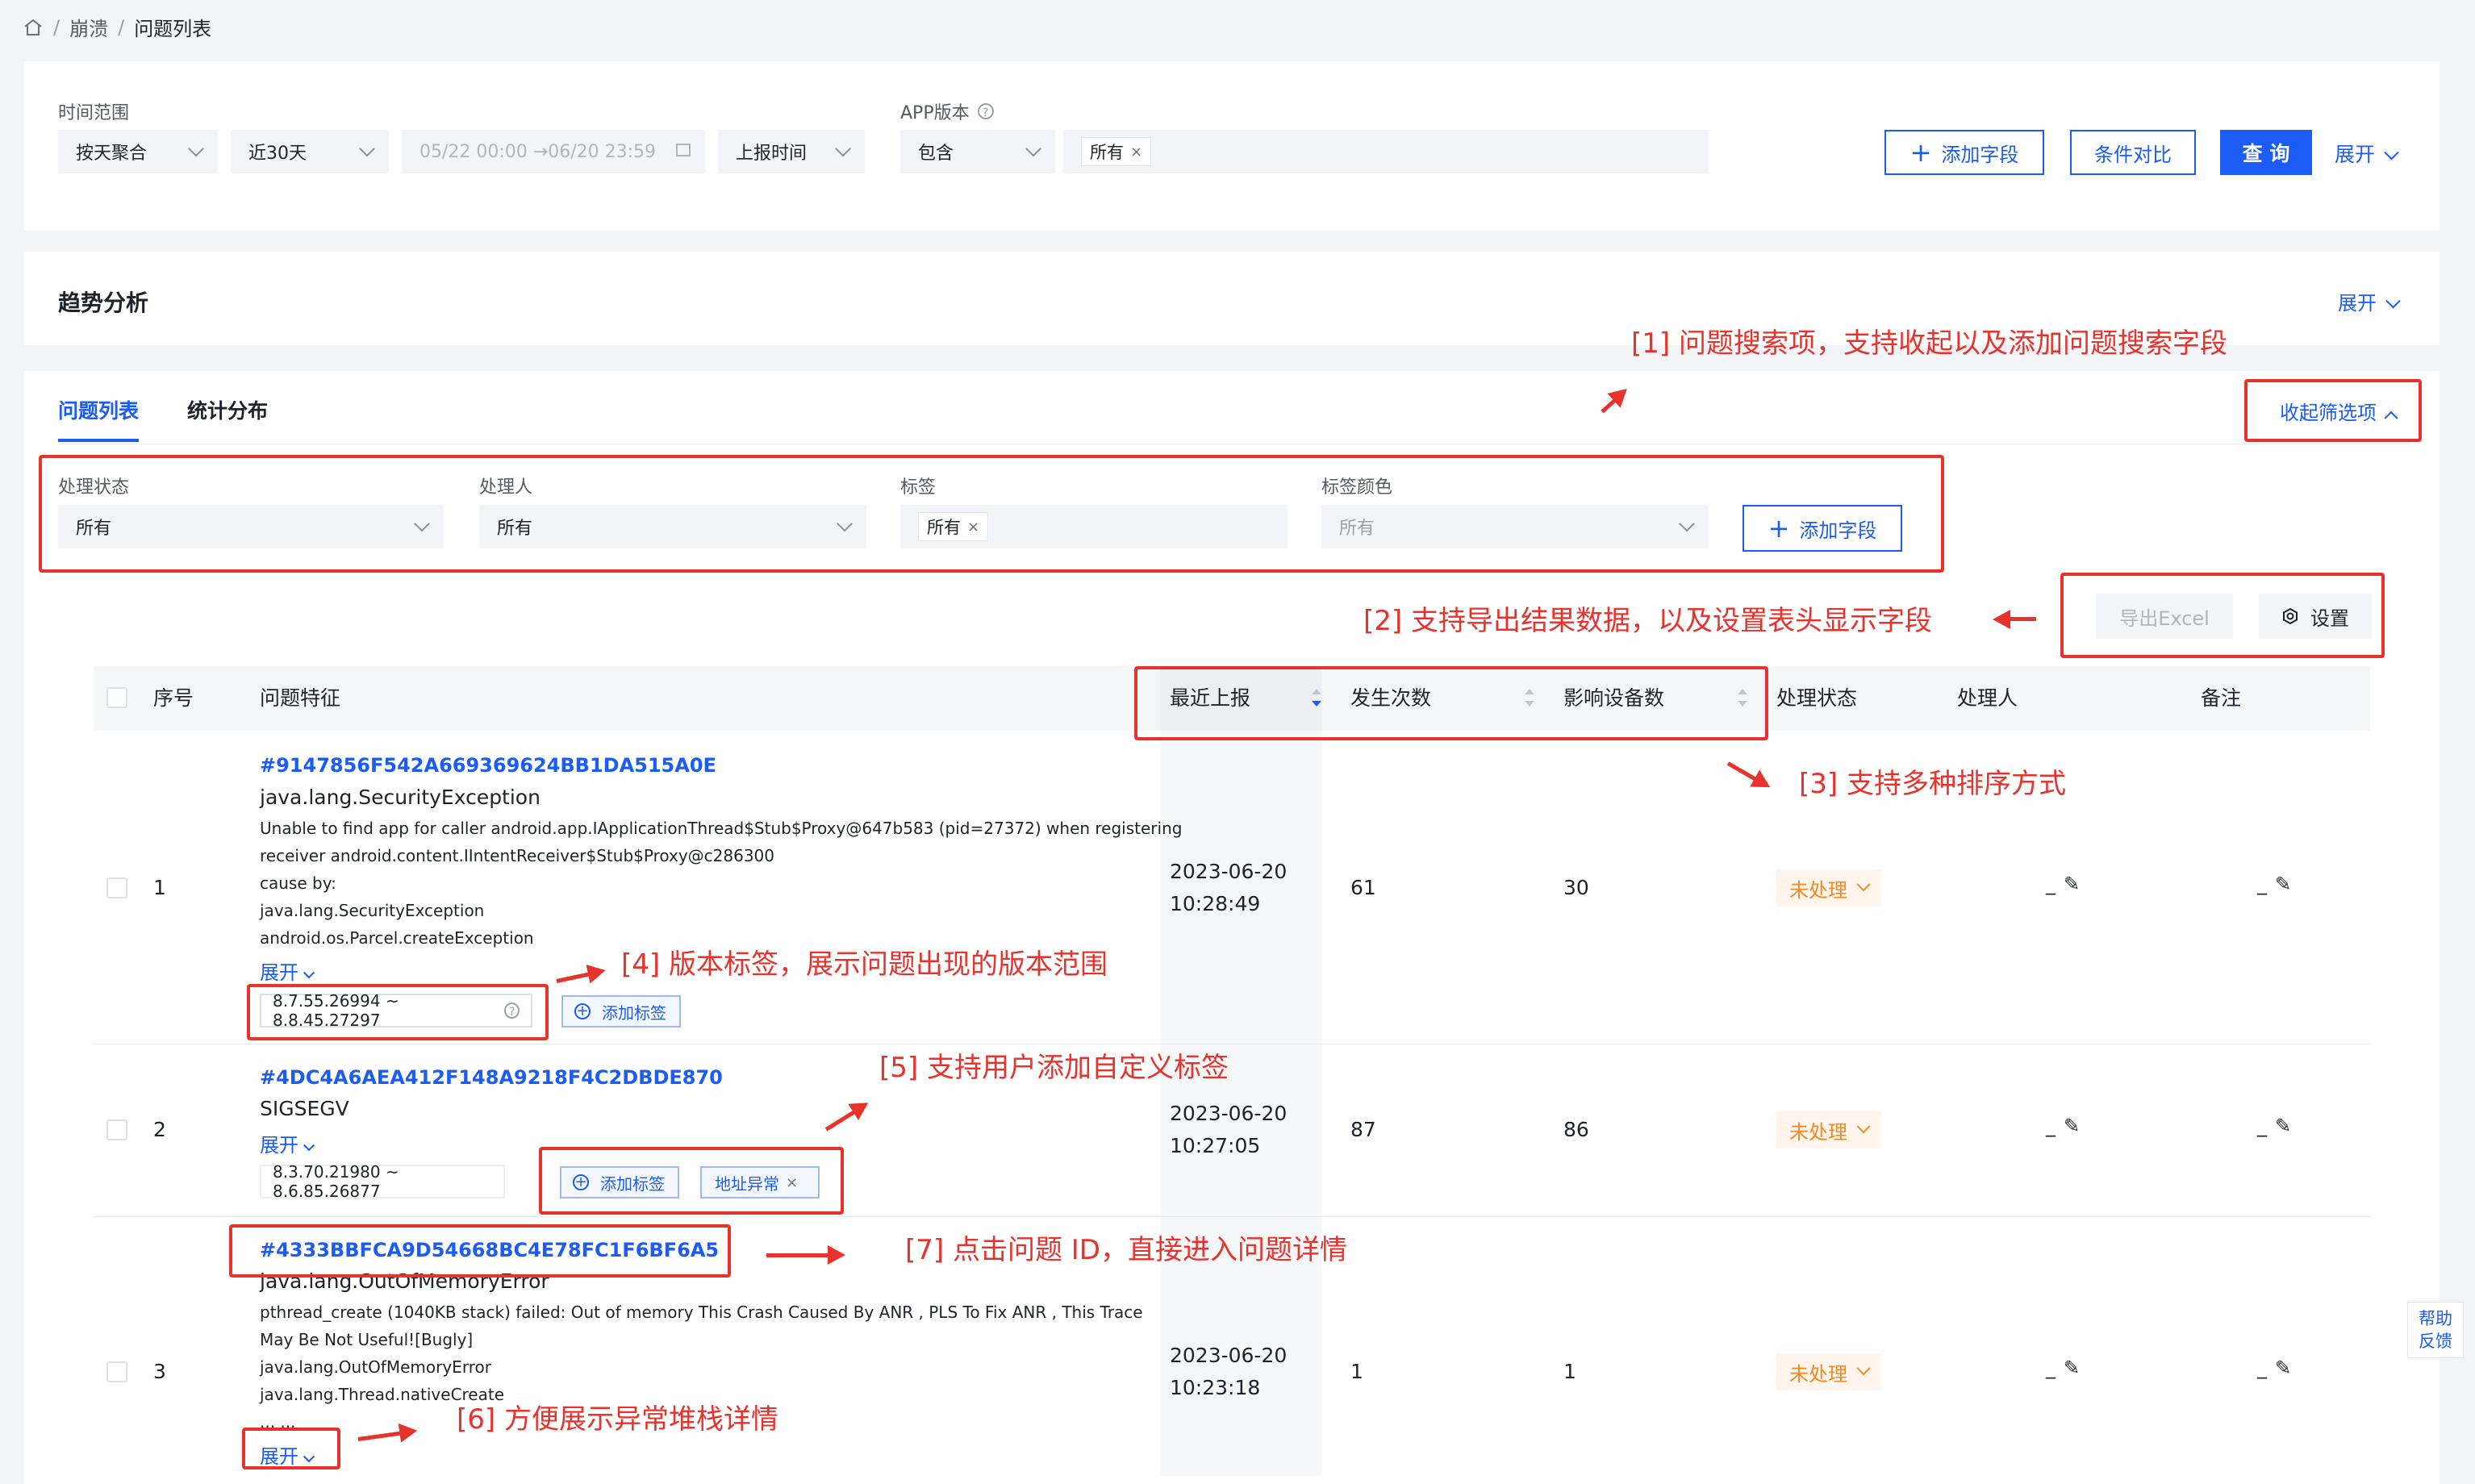 The height and width of the screenshot is (1484, 2475). Describe the element at coordinates (2369, 301) in the screenshot. I see `trend-expand-link: 展开` at that location.